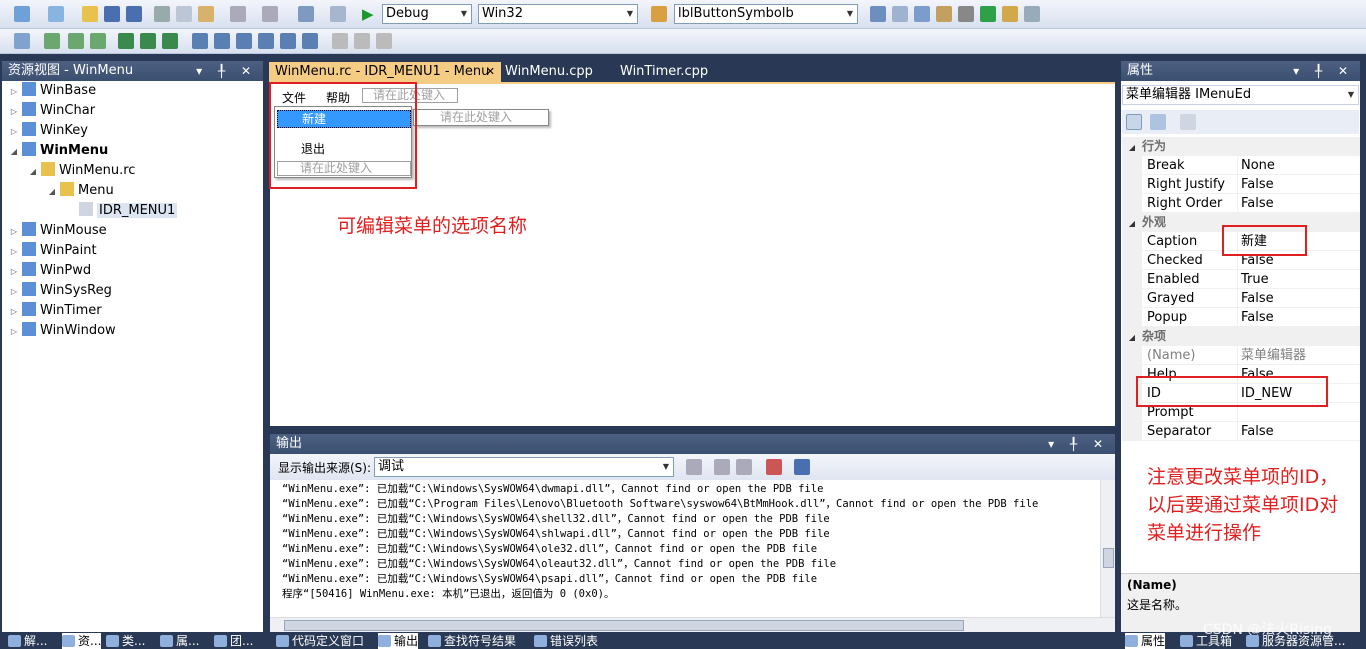 This screenshot has width=1366, height=649. What do you see at coordinates (162, 14) in the screenshot?
I see `cut-icon` at bounding box center [162, 14].